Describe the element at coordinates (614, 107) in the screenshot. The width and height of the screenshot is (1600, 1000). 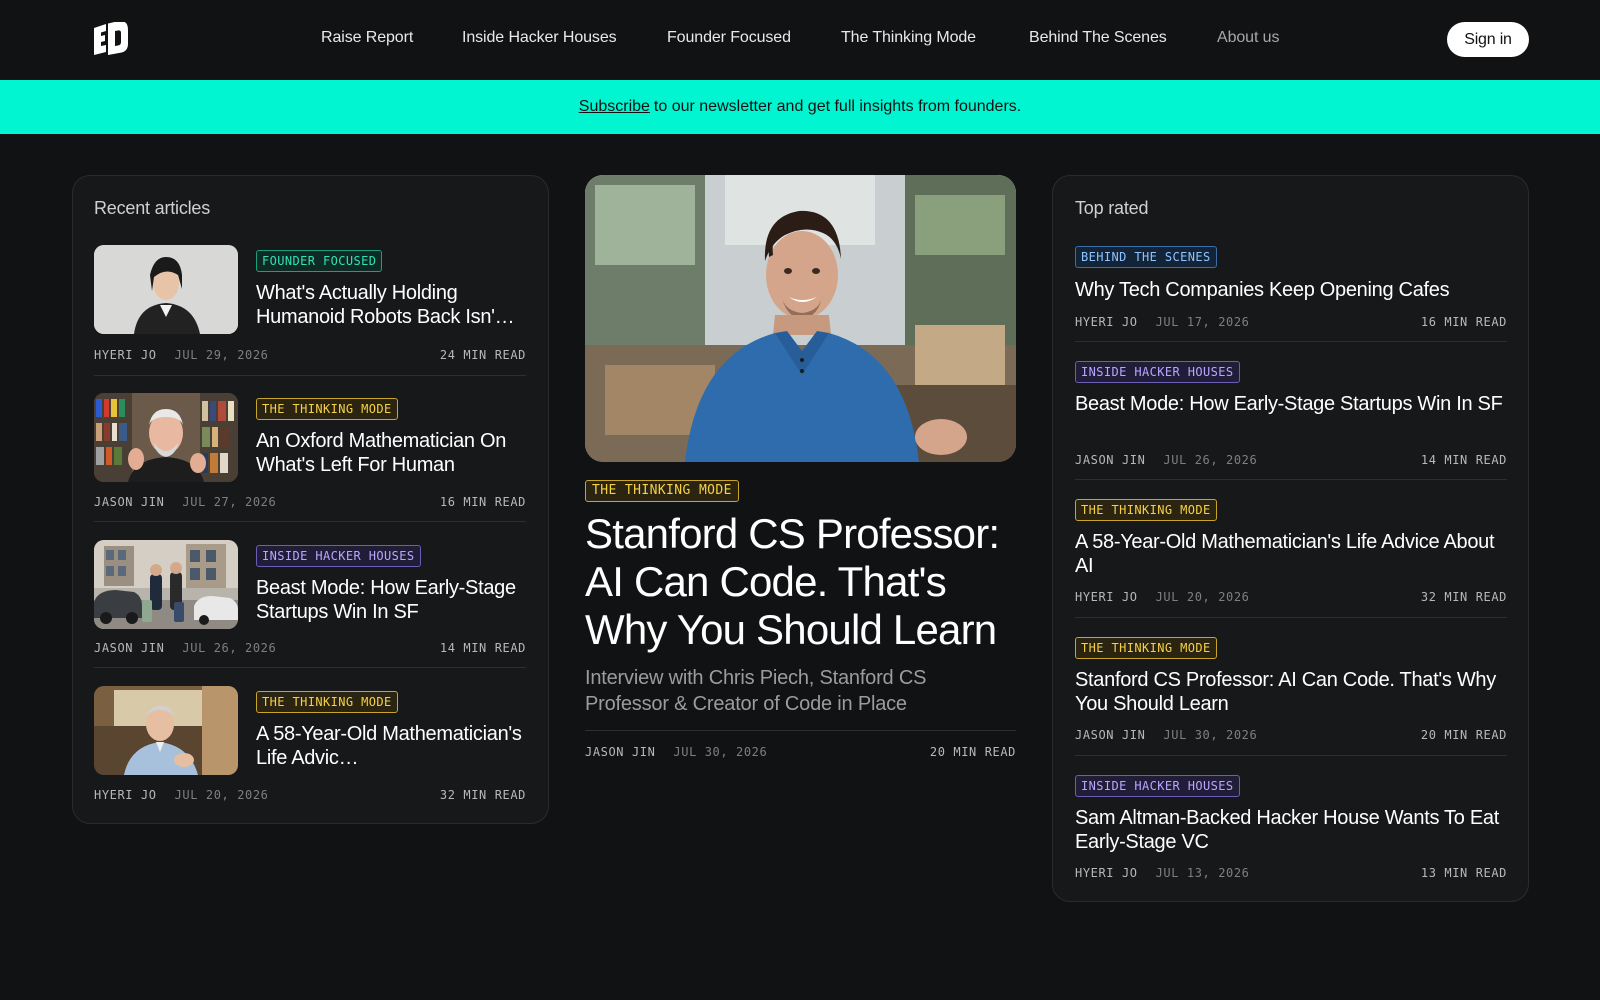
I see `subscribe-link: Subscribe` at that location.